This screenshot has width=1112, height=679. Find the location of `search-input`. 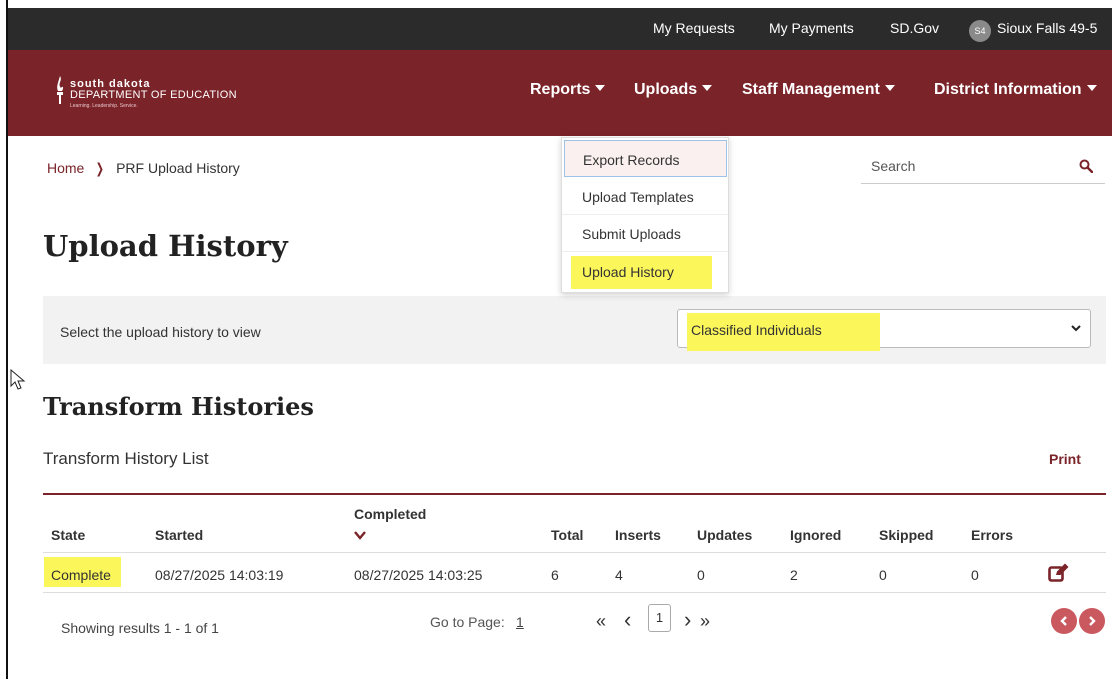

search-input is located at coordinates (966, 166).